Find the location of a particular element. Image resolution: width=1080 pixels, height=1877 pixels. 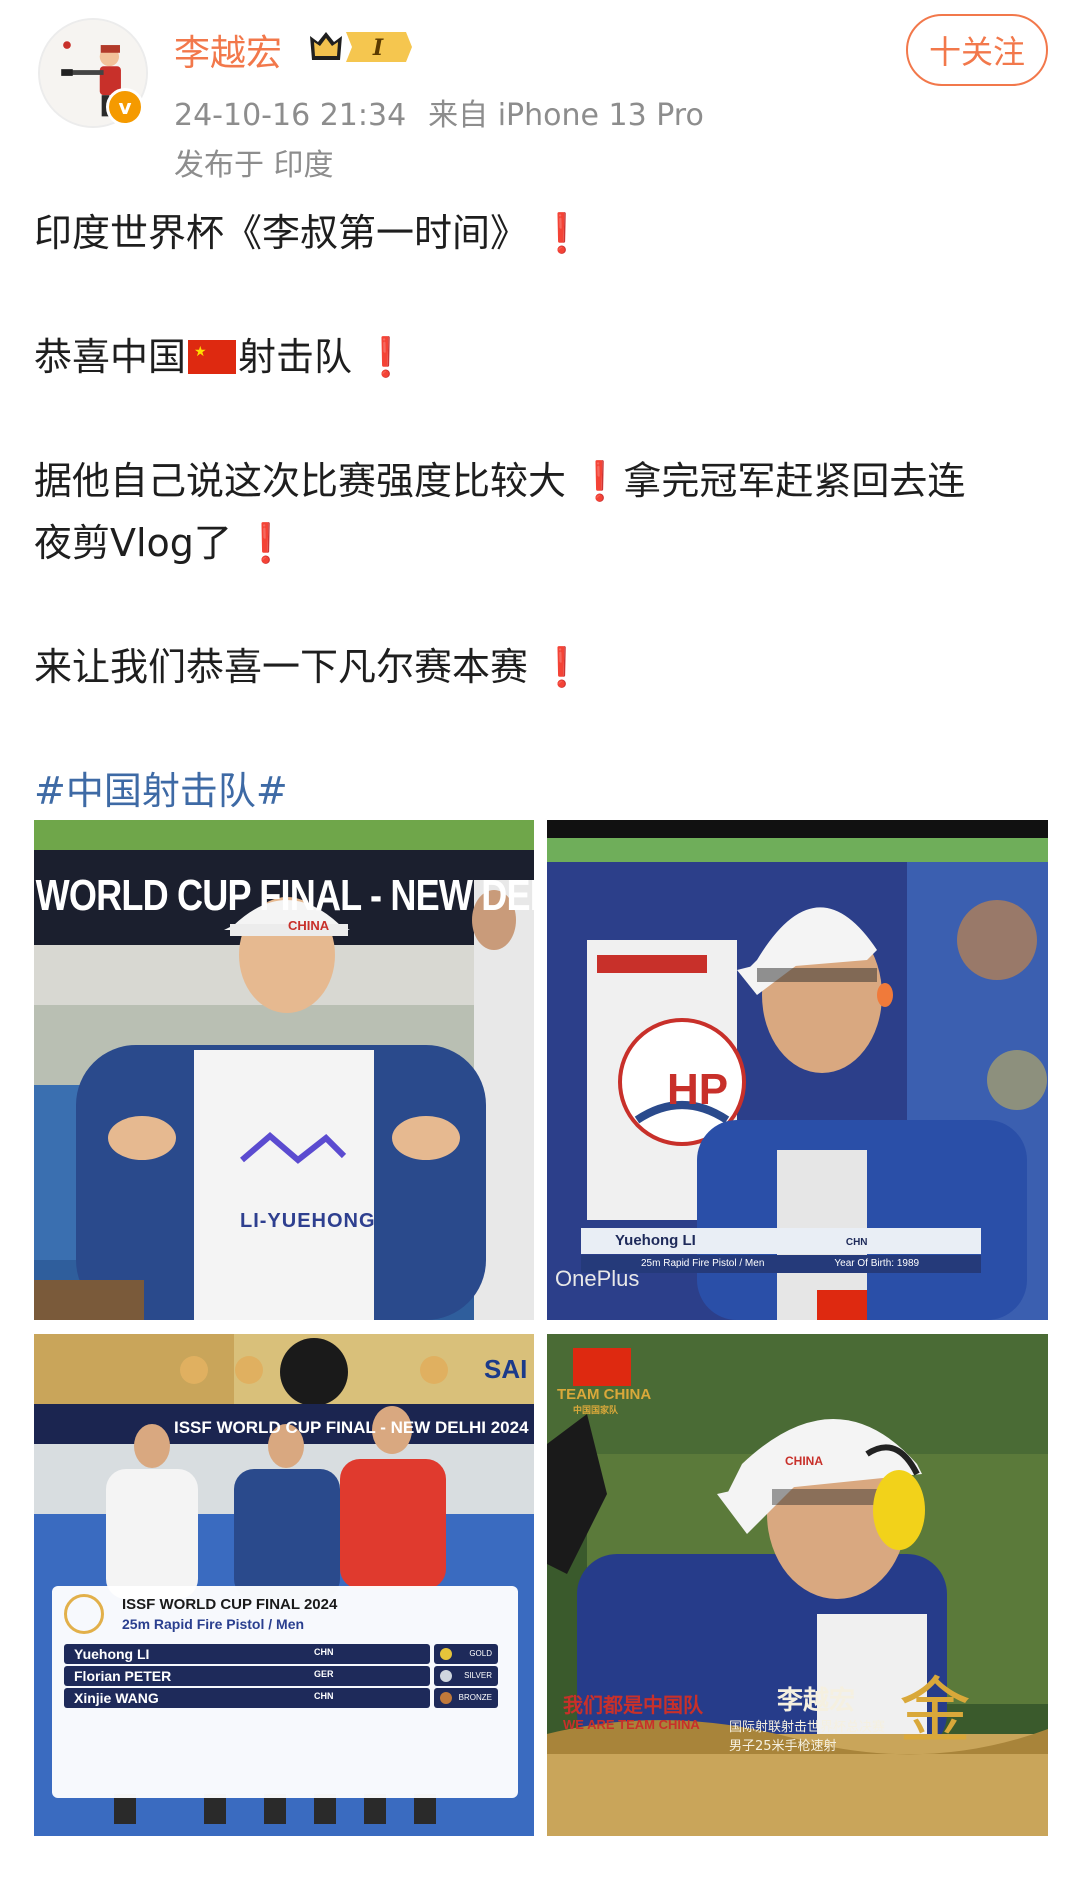

issf-logo-icon is located at coordinates (84, 1614).